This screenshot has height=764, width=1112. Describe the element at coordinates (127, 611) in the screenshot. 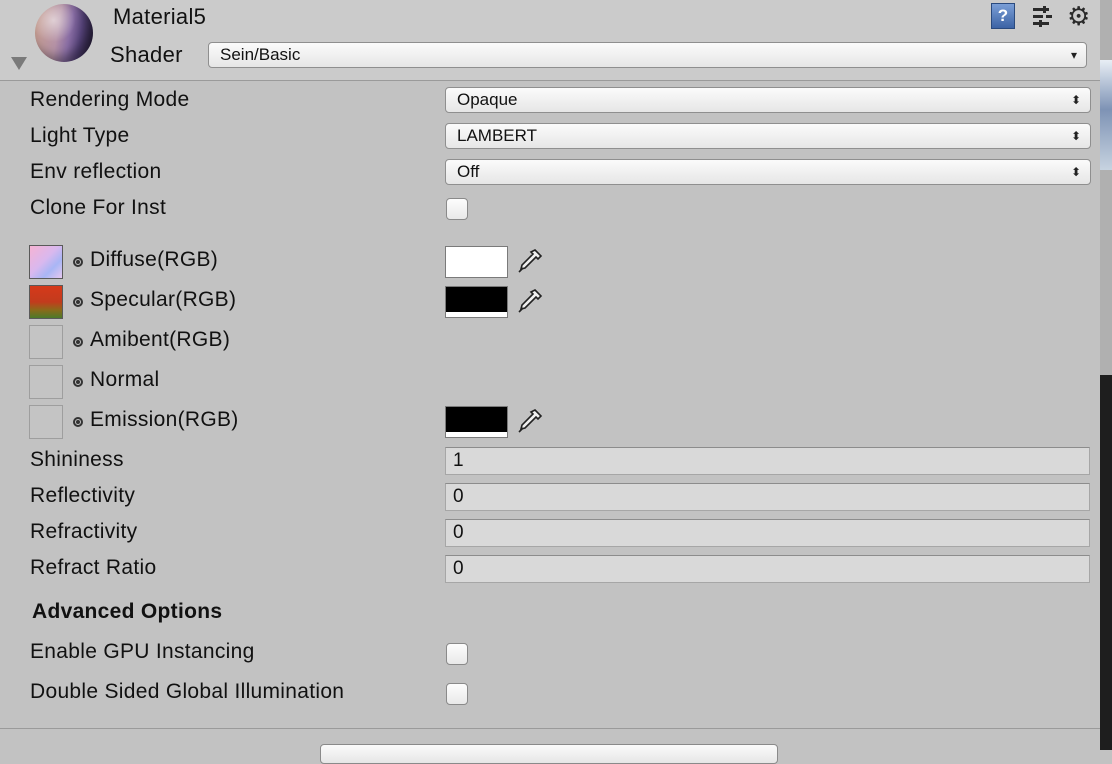

I see `advanced-options-heading: Advanced Options` at that location.